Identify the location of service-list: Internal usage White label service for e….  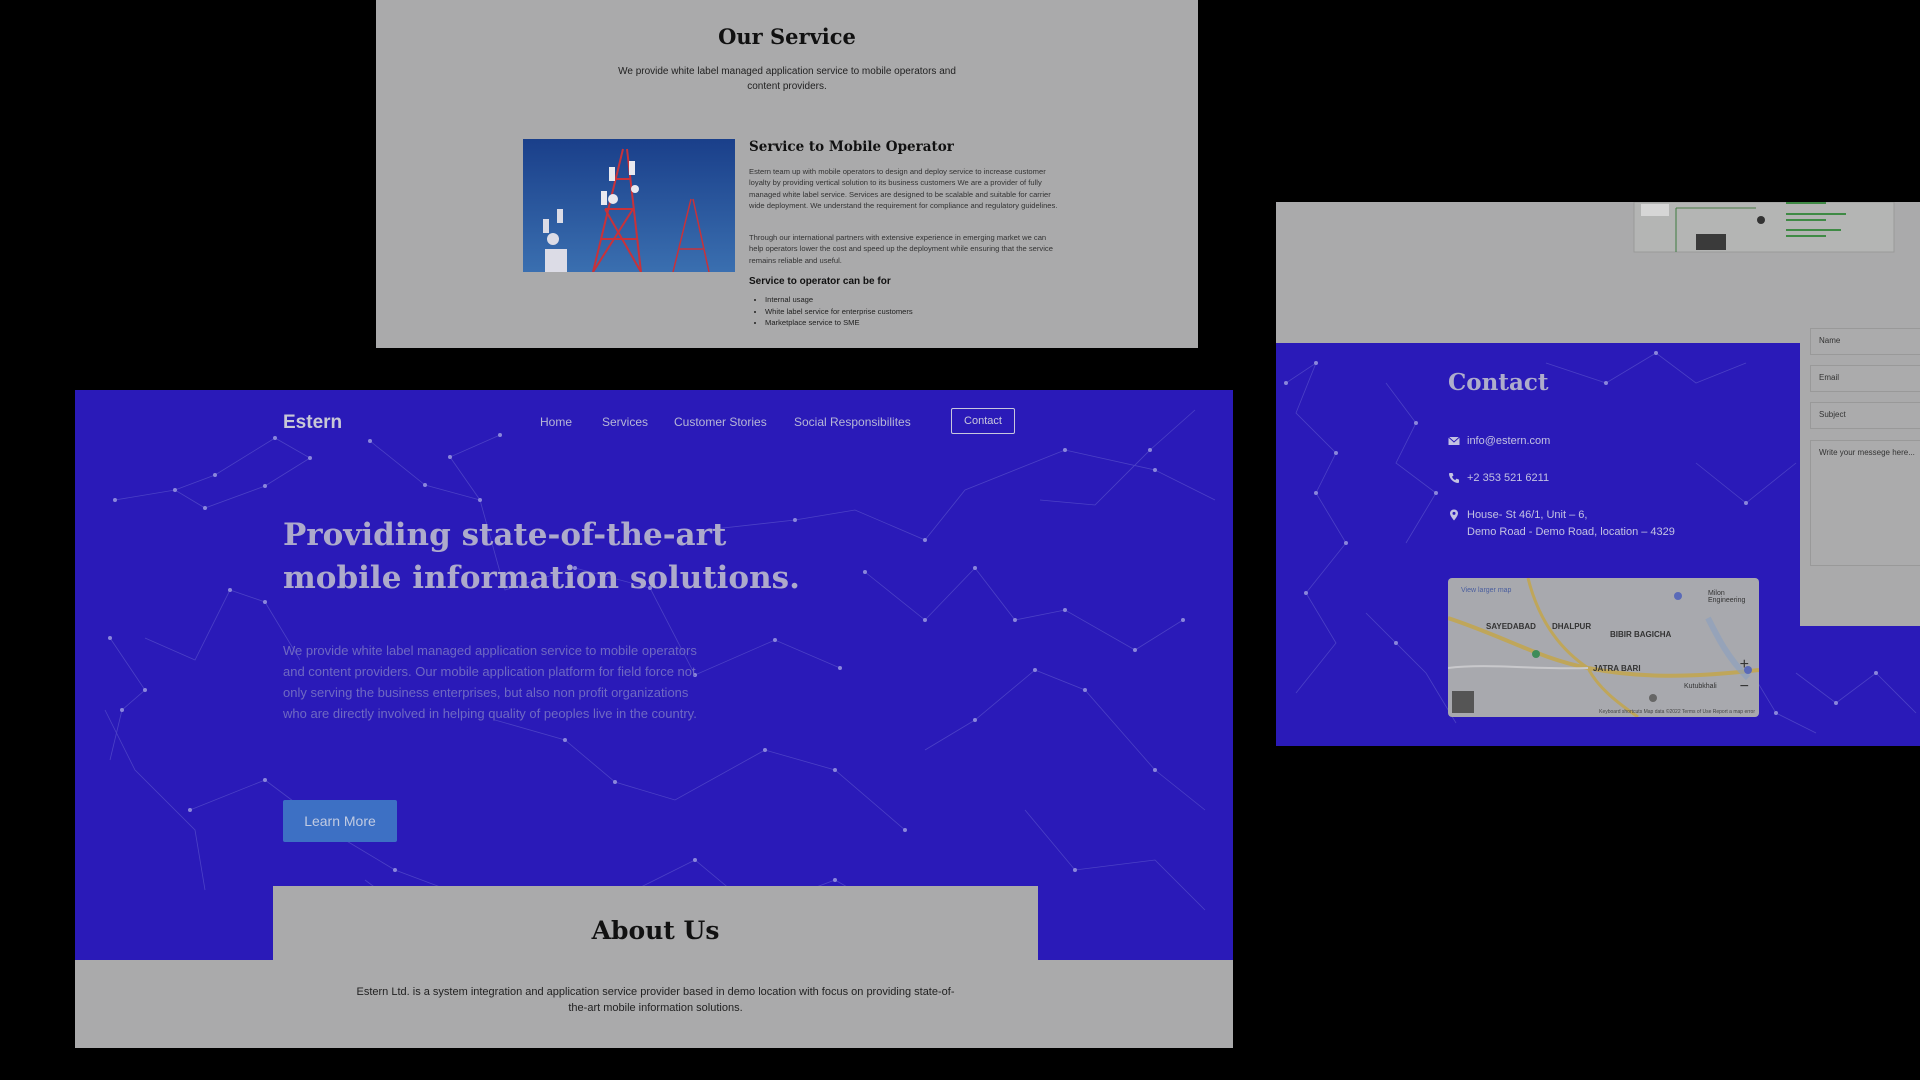
(836, 311).